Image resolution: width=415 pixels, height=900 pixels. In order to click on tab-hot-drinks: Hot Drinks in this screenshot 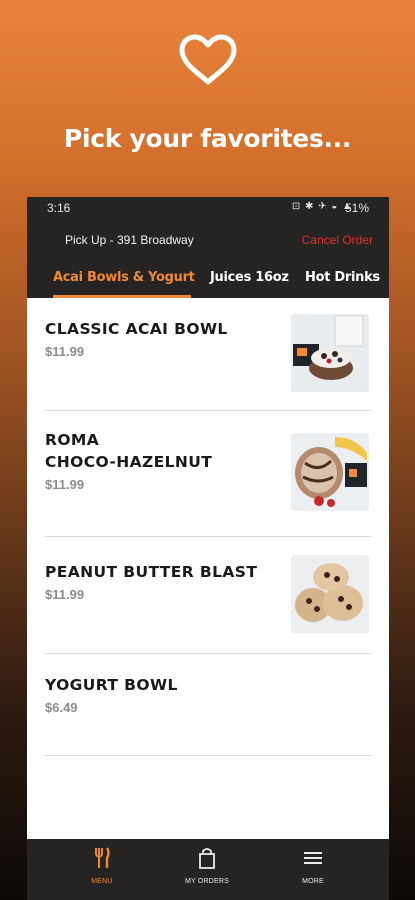, I will do `click(342, 277)`.